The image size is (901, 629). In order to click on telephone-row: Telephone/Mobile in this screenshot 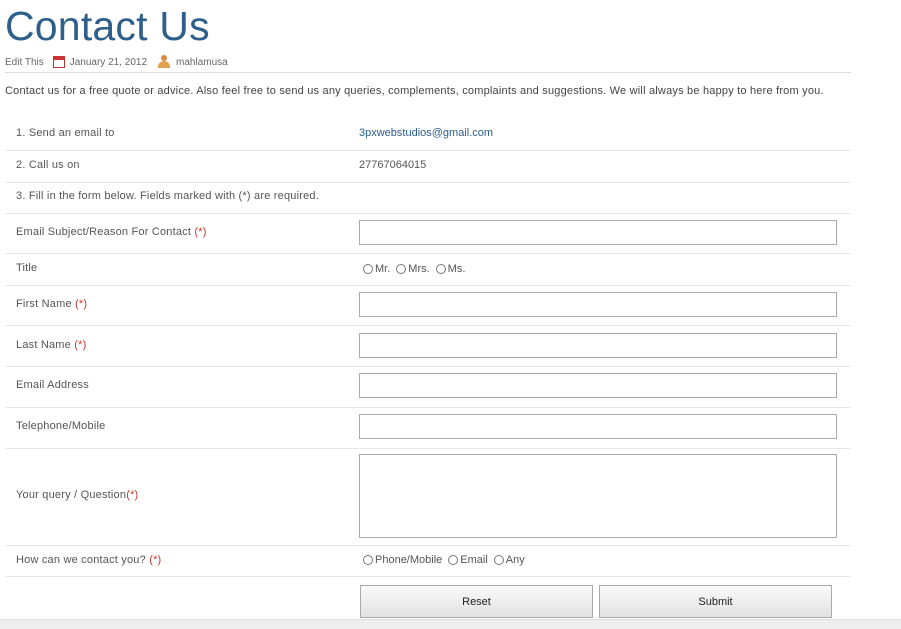, I will do `click(428, 428)`.